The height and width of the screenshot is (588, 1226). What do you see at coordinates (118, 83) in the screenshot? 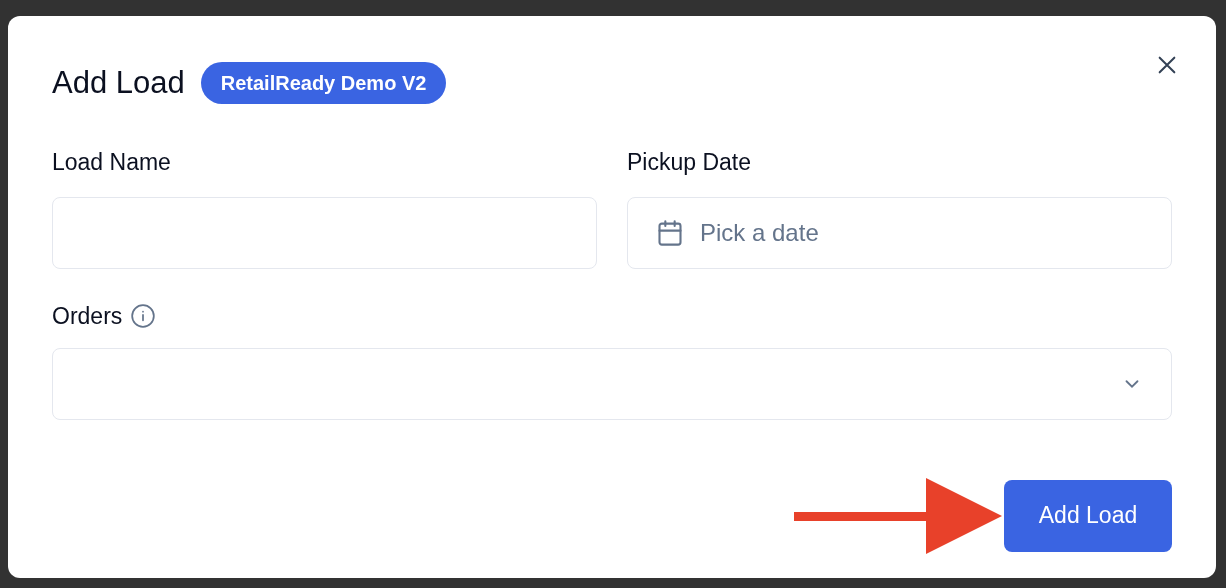
I see `dialog-title: Add Load` at bounding box center [118, 83].